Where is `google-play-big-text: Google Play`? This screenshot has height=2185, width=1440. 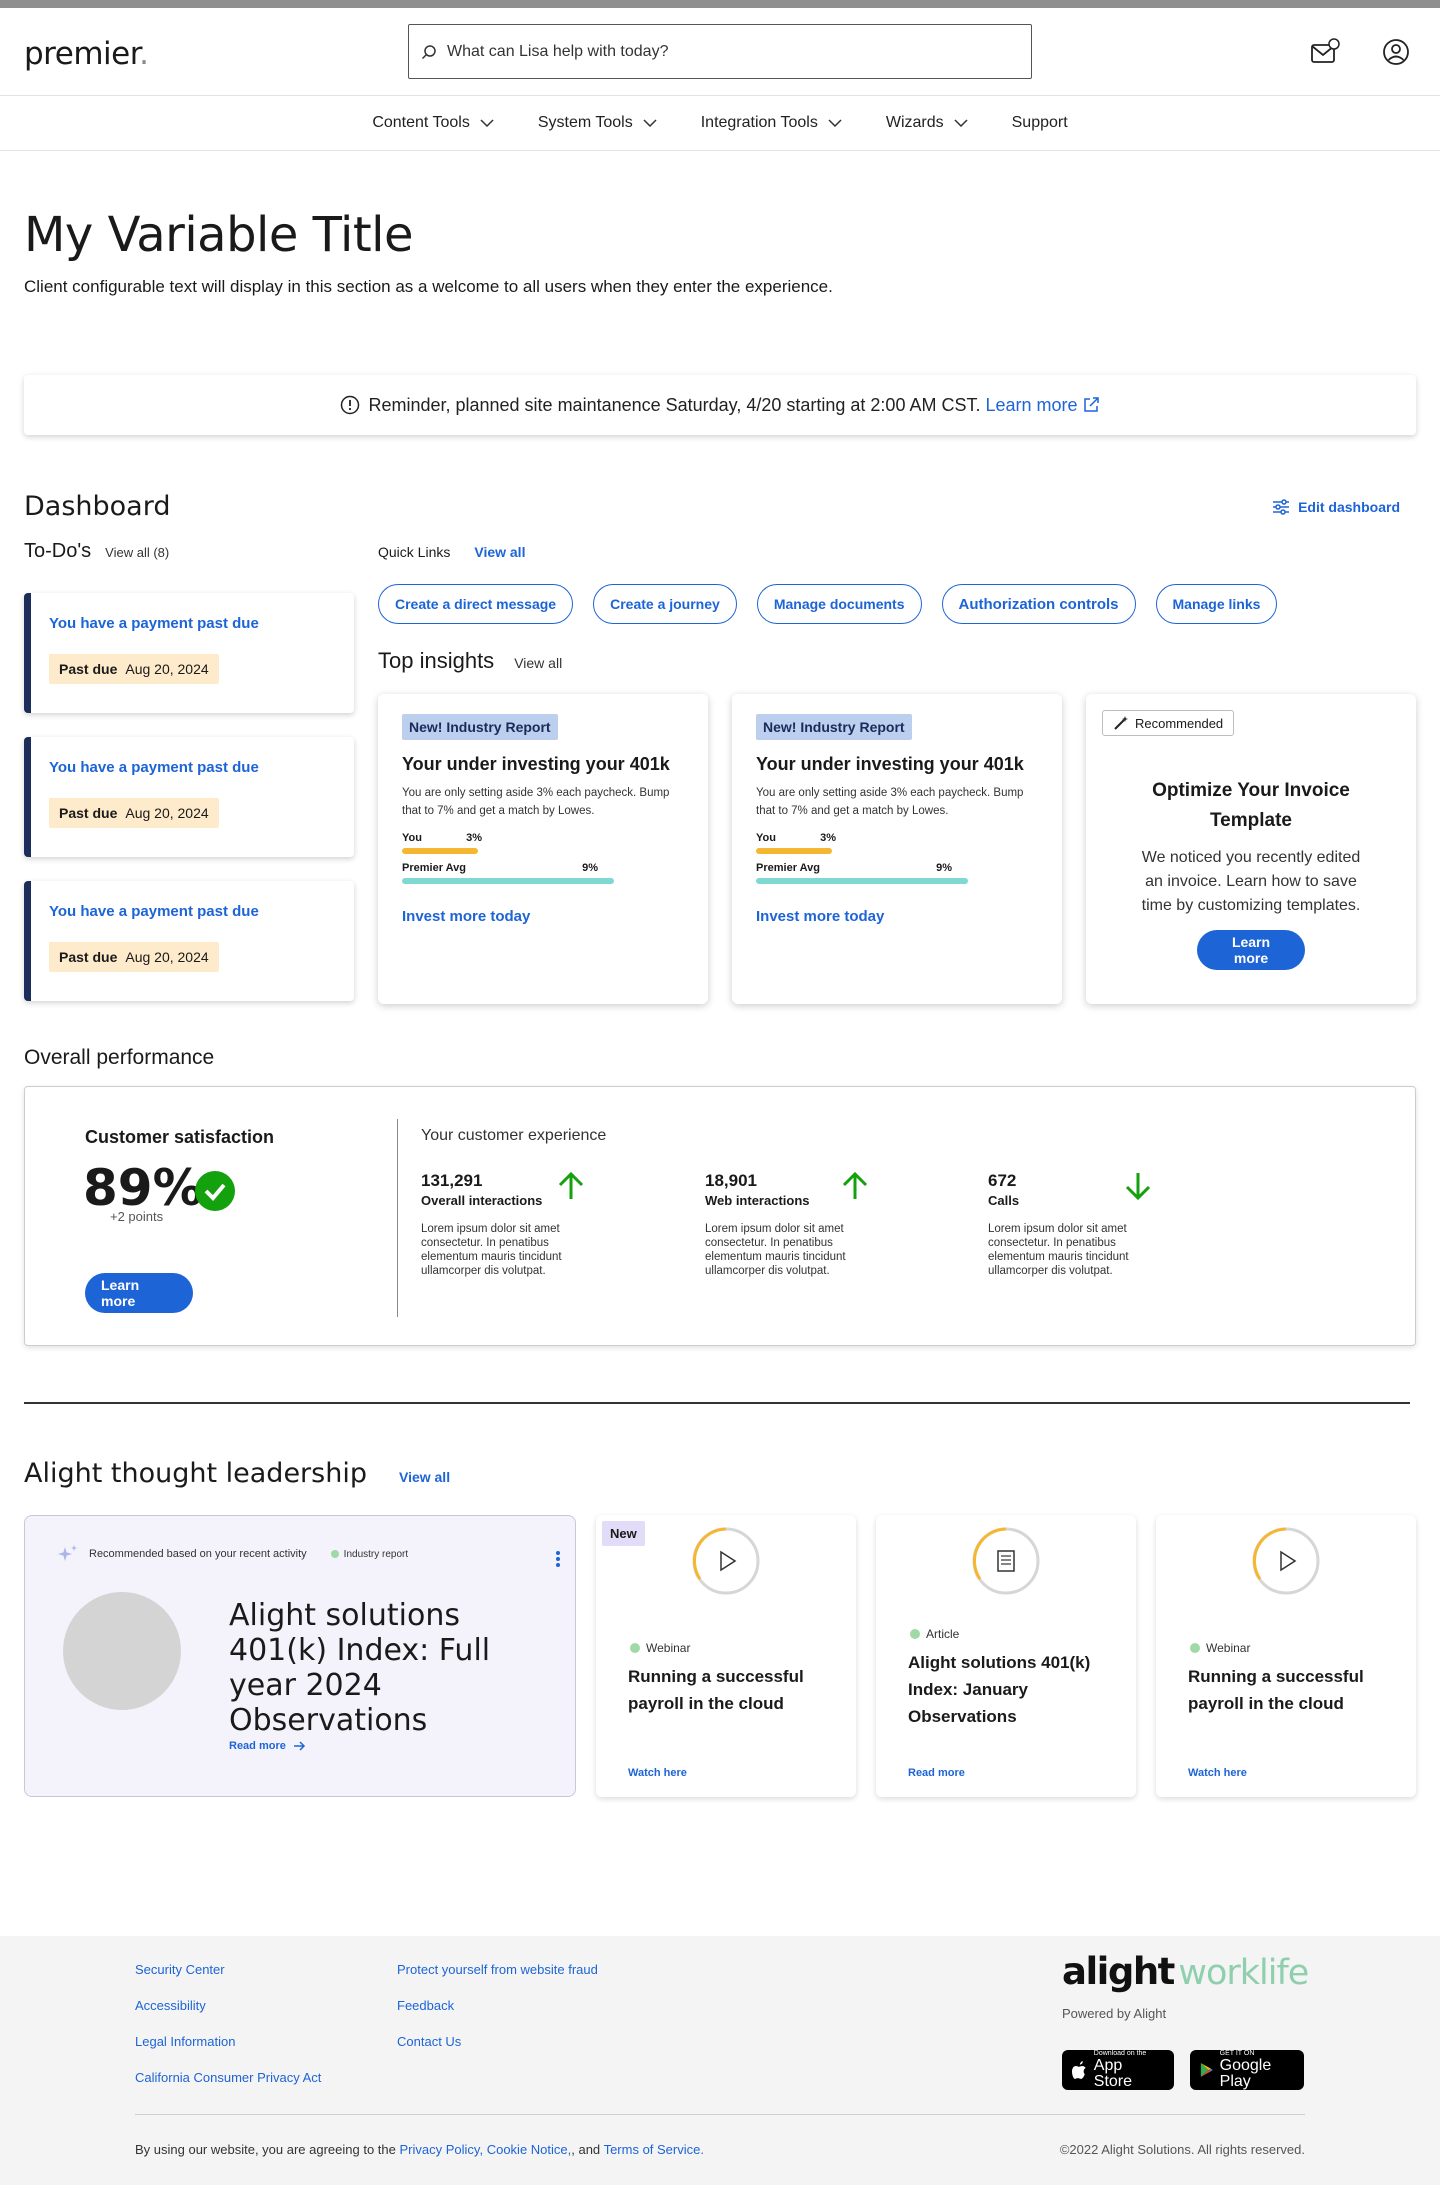 google-play-big-text: Google Play is located at coordinates (1245, 2073).